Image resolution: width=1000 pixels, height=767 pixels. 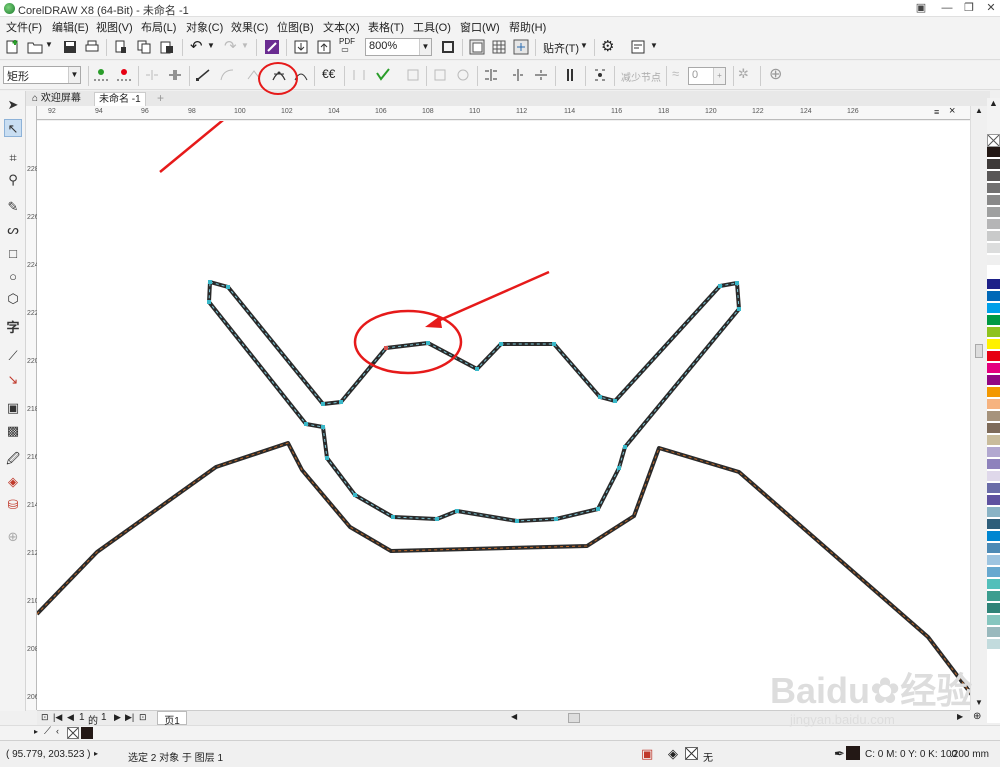 I want to click on show-rulers-icon, so click(x=477, y=47).